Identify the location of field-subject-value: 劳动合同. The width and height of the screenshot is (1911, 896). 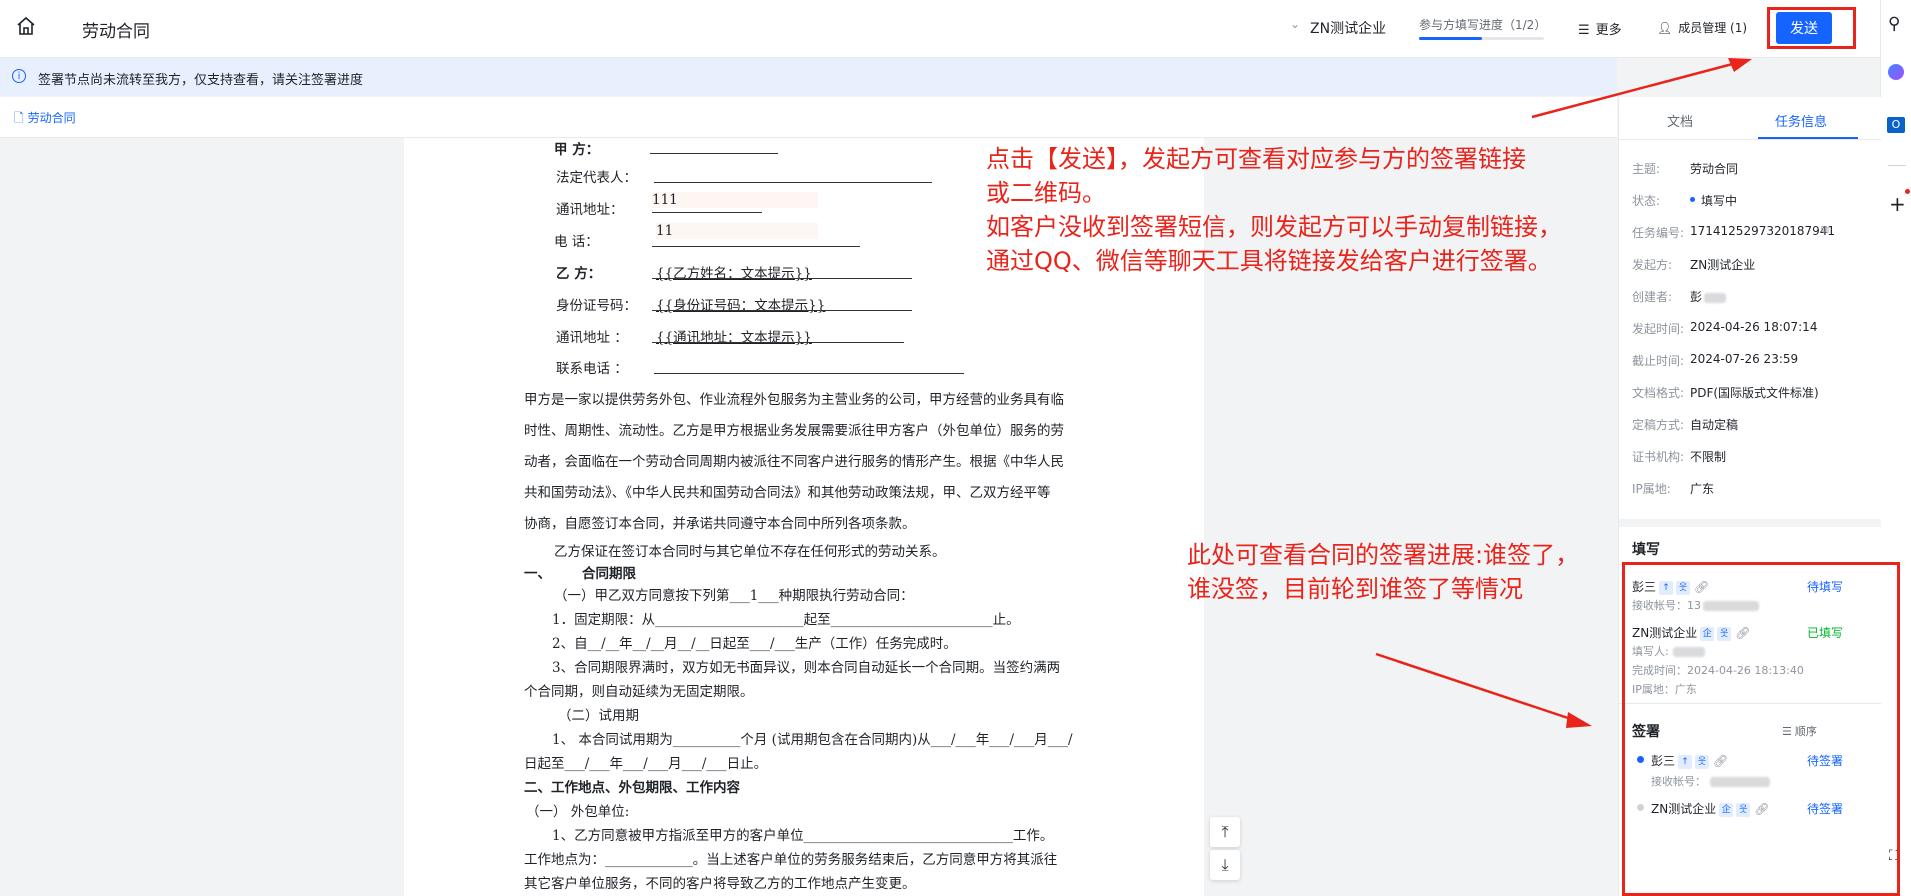
(1714, 169).